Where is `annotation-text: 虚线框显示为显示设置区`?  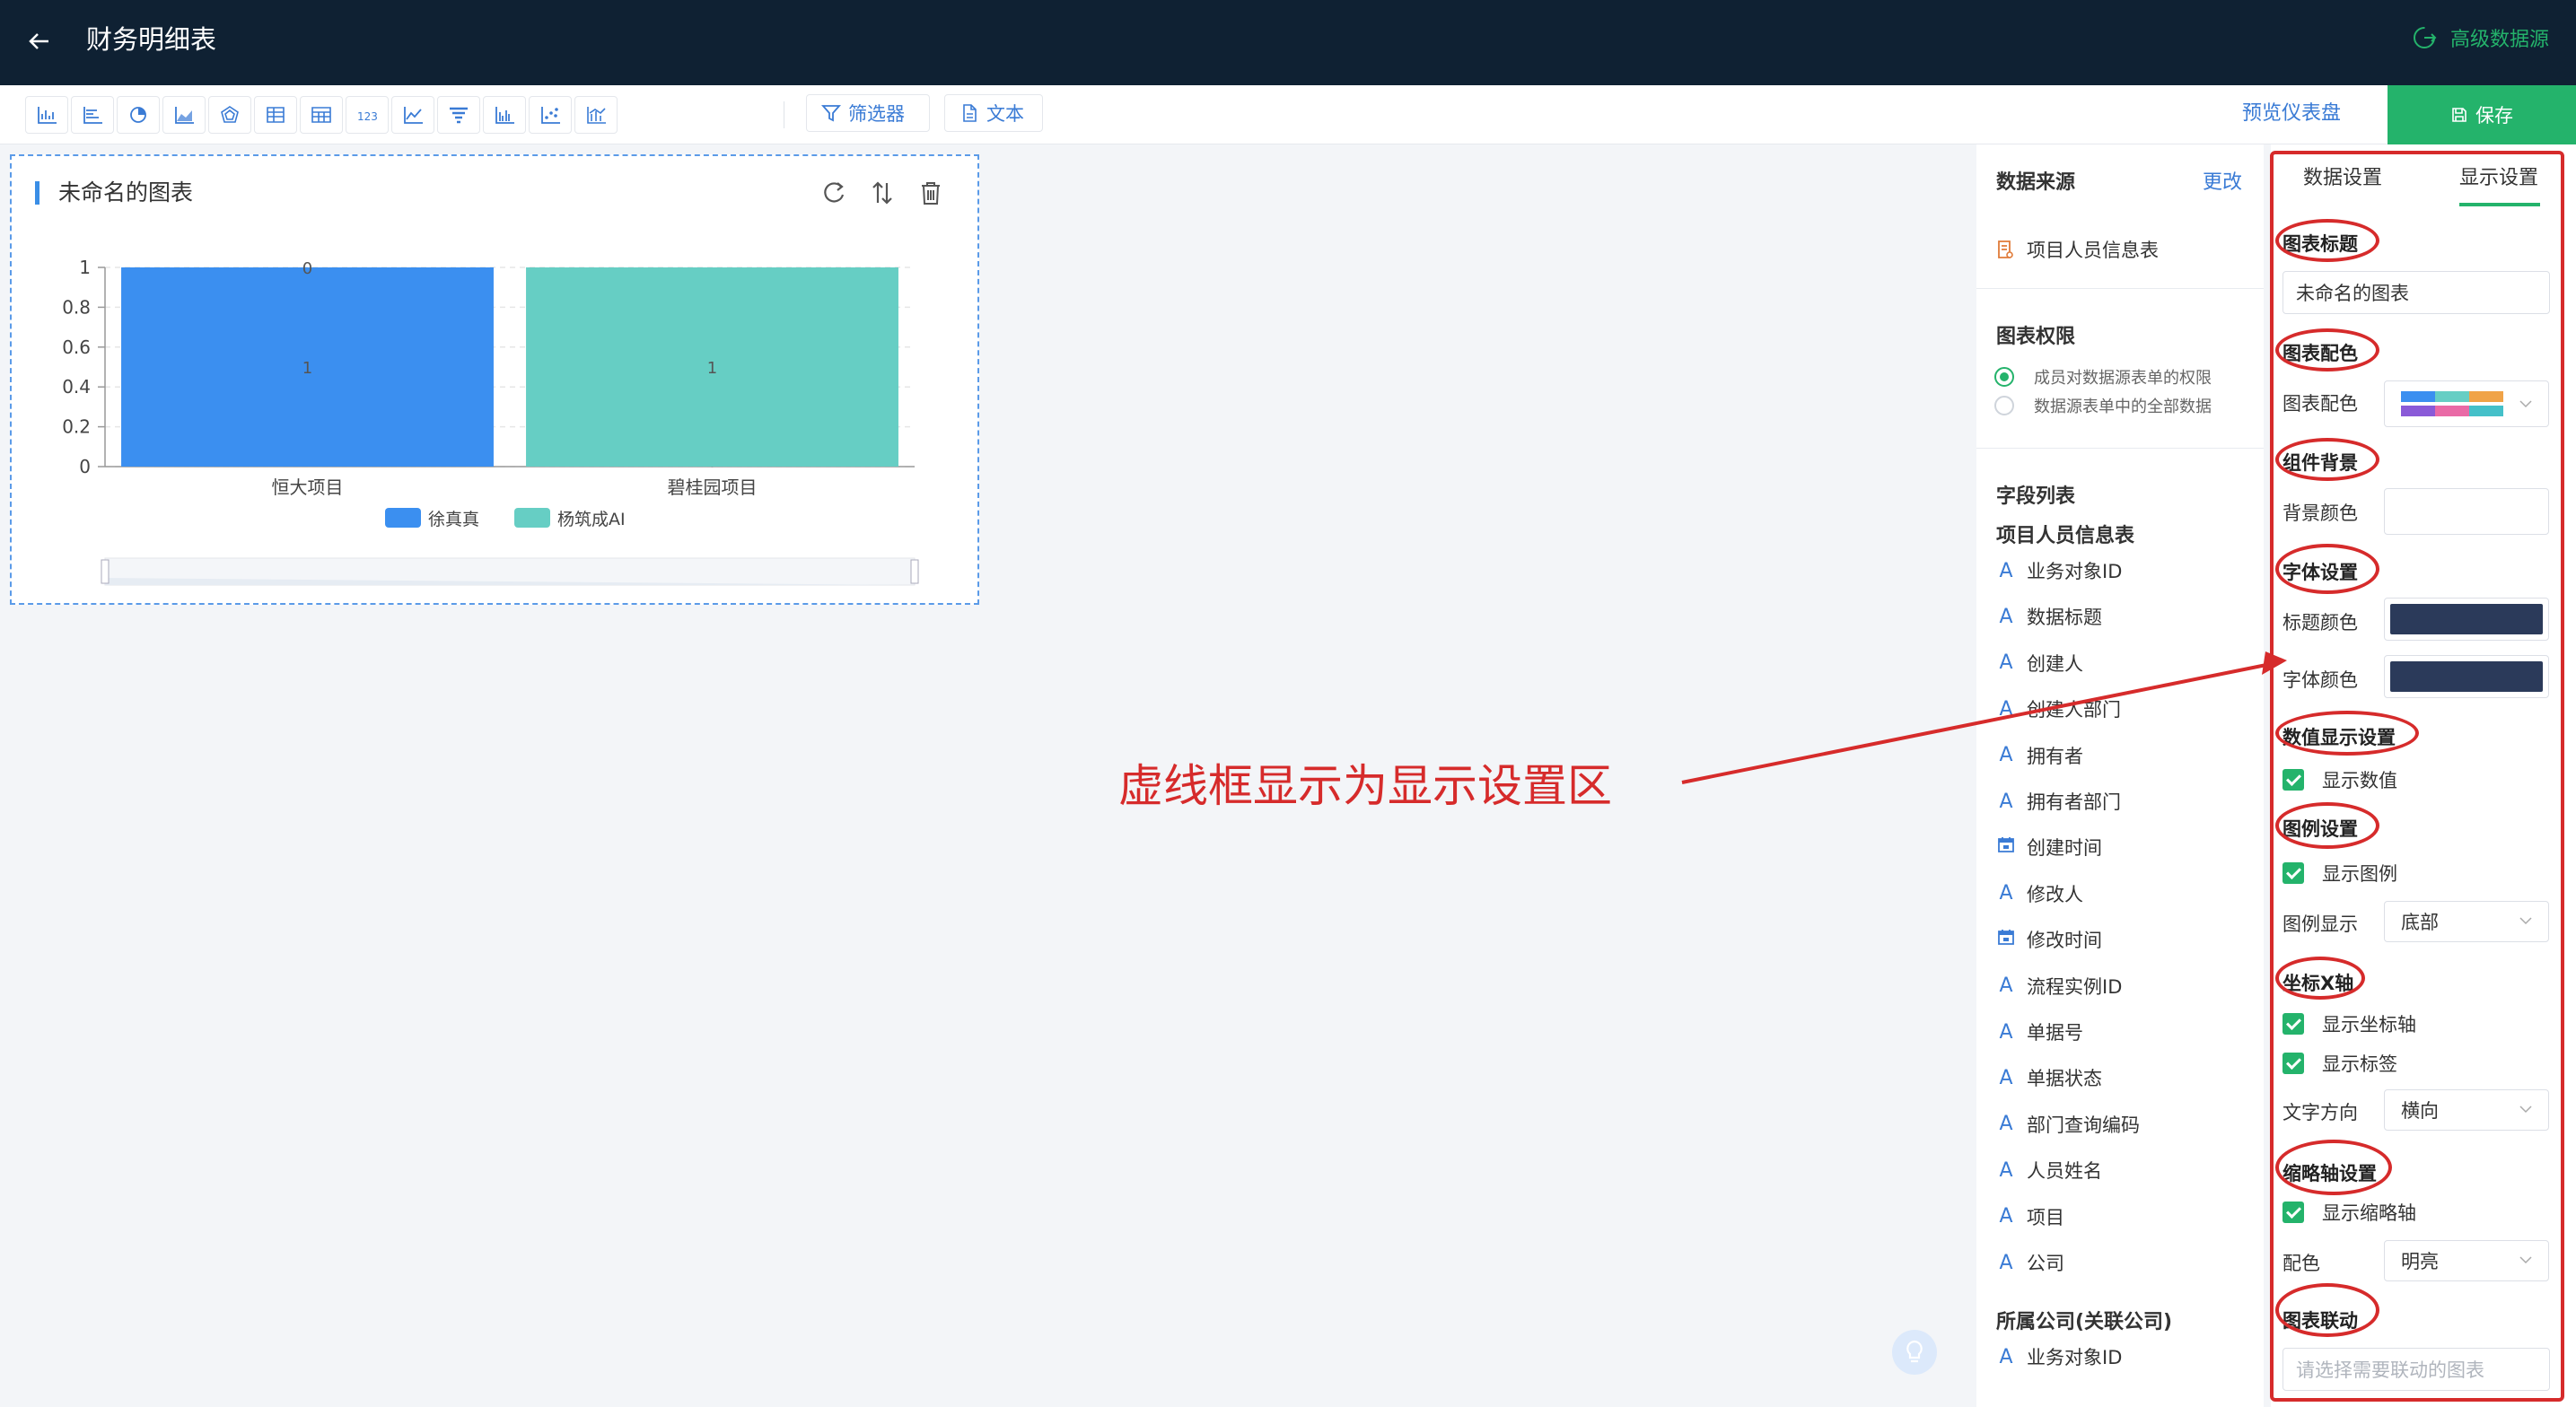 annotation-text: 虚线框显示为显示设置区 is located at coordinates (1365, 786).